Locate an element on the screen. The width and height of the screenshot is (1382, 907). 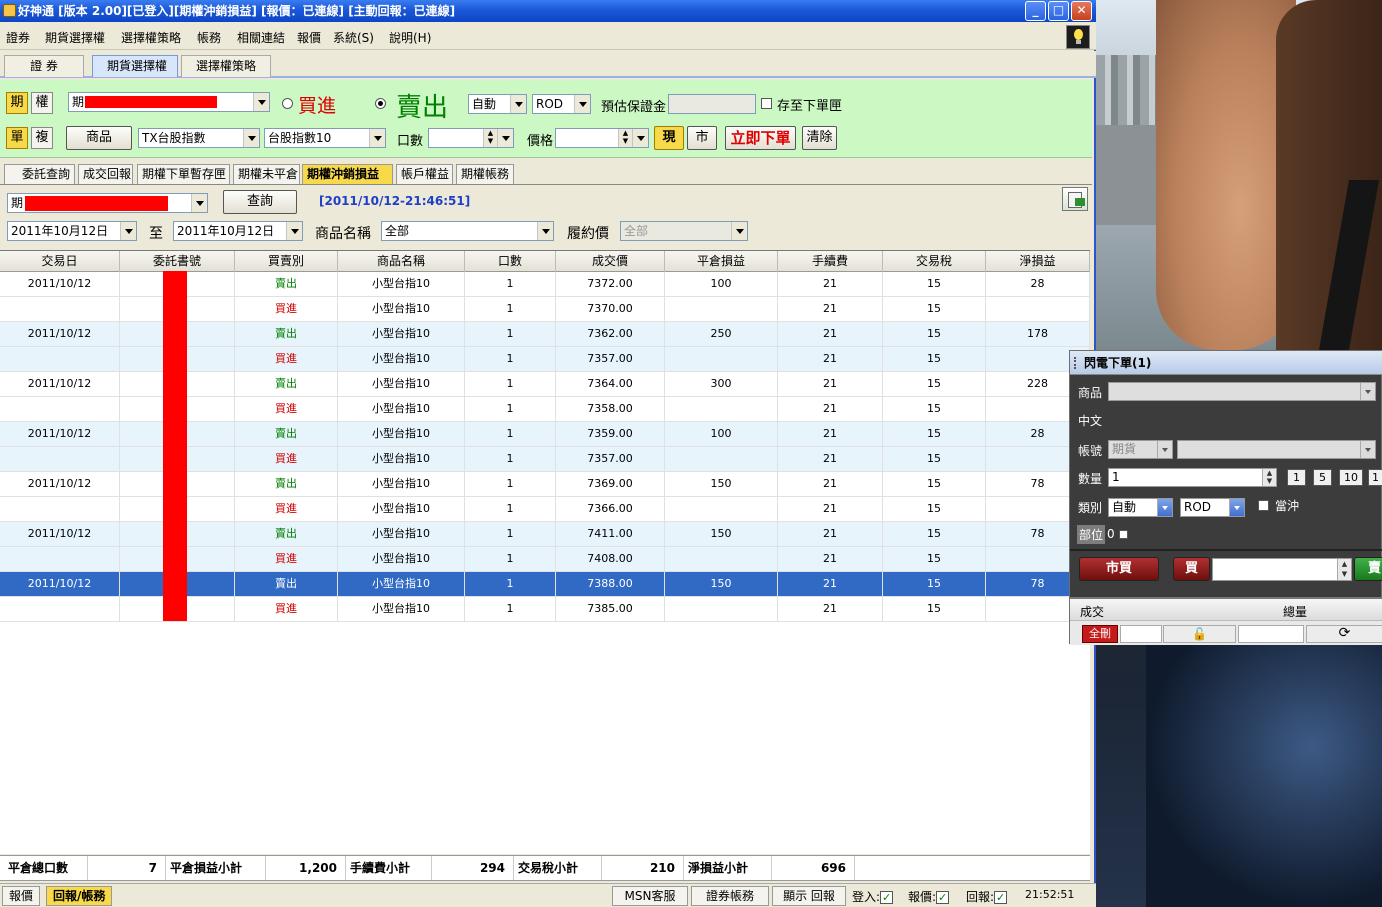
clear-button: 清除 is located at coordinates (819, 138).